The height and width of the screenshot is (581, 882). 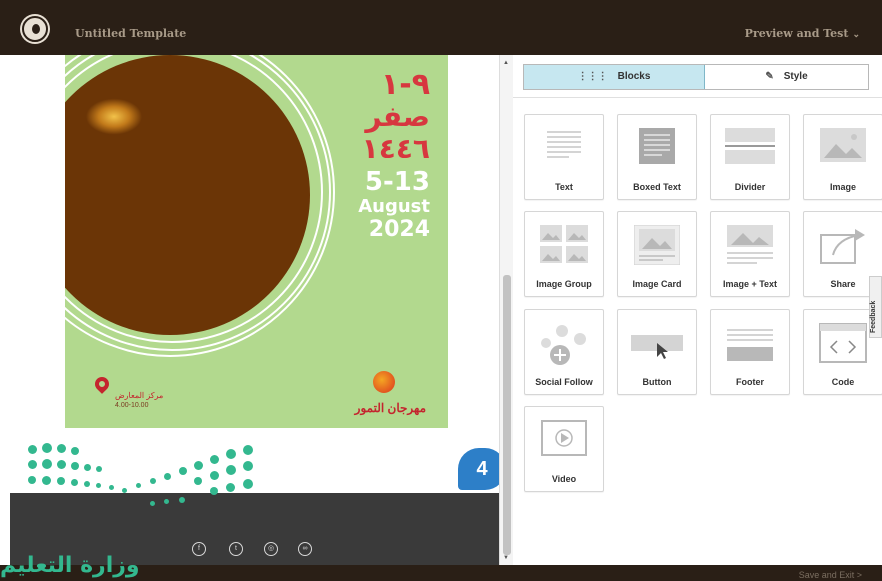 What do you see at coordinates (35, 29) in the screenshot?
I see `app-logo-icon` at bounding box center [35, 29].